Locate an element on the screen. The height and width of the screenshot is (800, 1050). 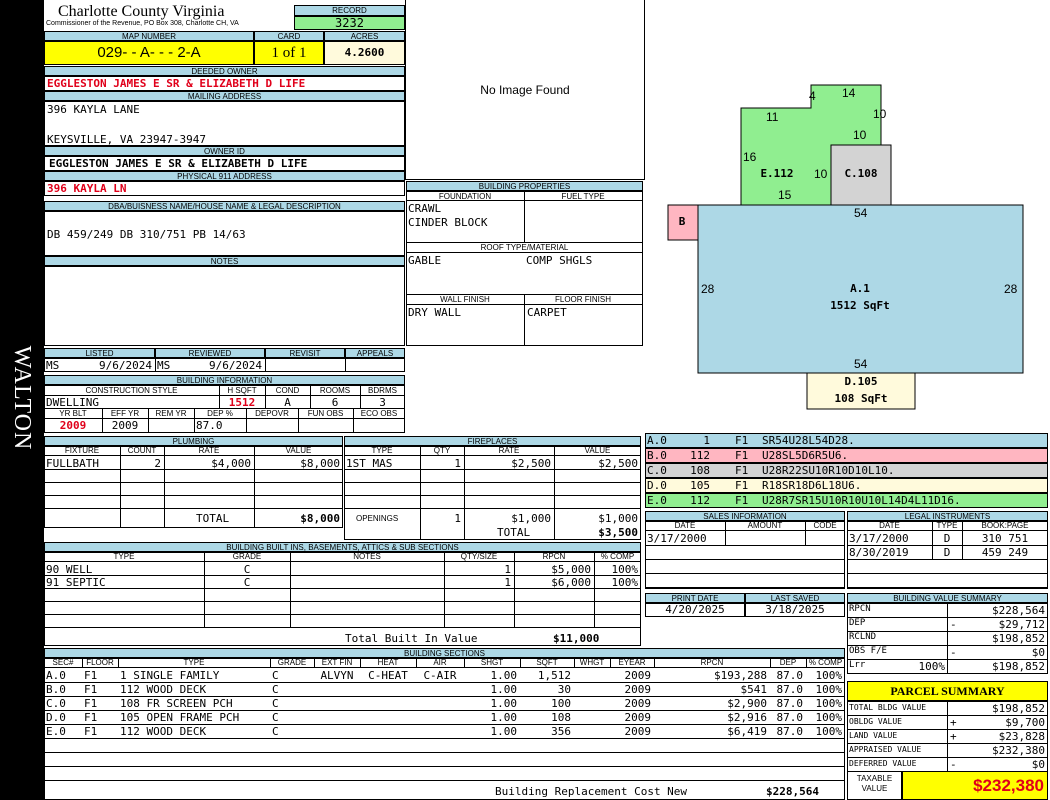
table-cell: 3/17/2000 is located at coordinates (677, 538).